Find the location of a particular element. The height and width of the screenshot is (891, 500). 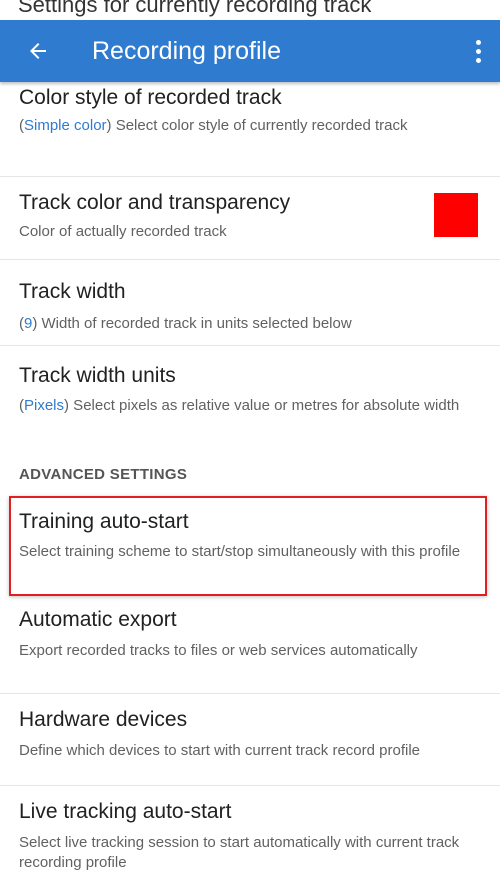

pref-title: Training auto-start is located at coordinates (104, 521).